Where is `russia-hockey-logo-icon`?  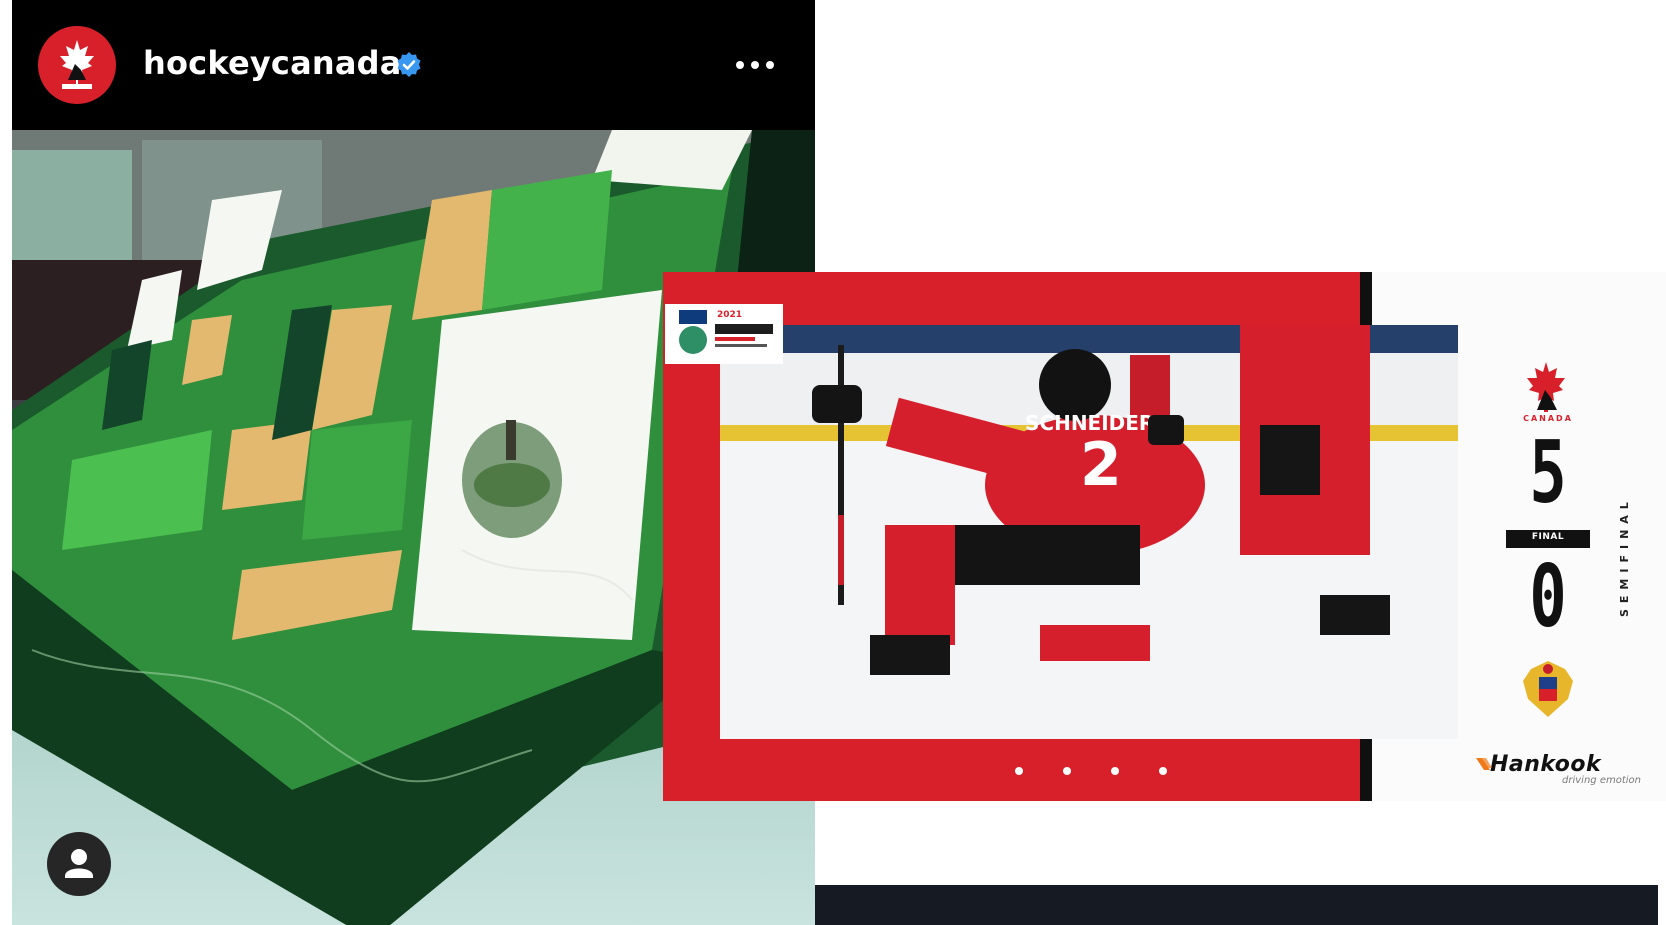
russia-hockey-logo-icon is located at coordinates (1548, 689).